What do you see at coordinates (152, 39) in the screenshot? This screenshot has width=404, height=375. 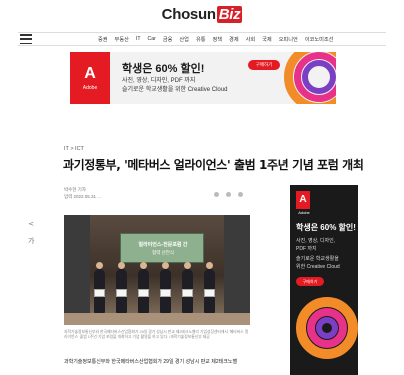 I see `nav-item-car: Car` at bounding box center [152, 39].